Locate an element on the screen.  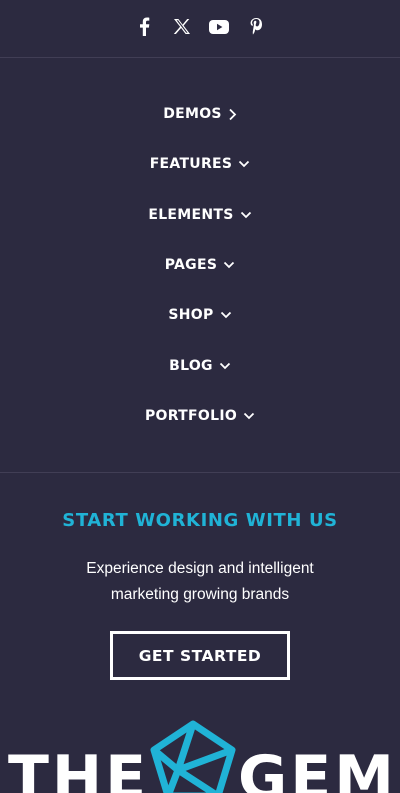
nav-item-label: DEMOS is located at coordinates (192, 114).